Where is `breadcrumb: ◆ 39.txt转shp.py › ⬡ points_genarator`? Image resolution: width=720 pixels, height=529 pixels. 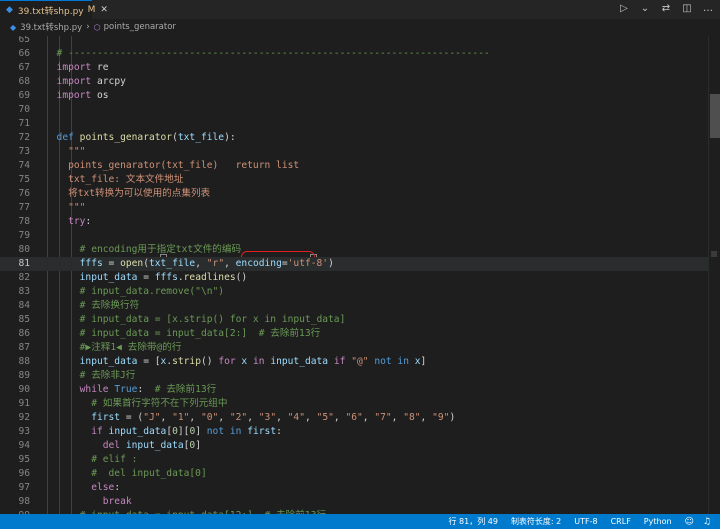
breadcrumb: ◆ 39.txt转shp.py › ⬡ points_genarator is located at coordinates (360, 27).